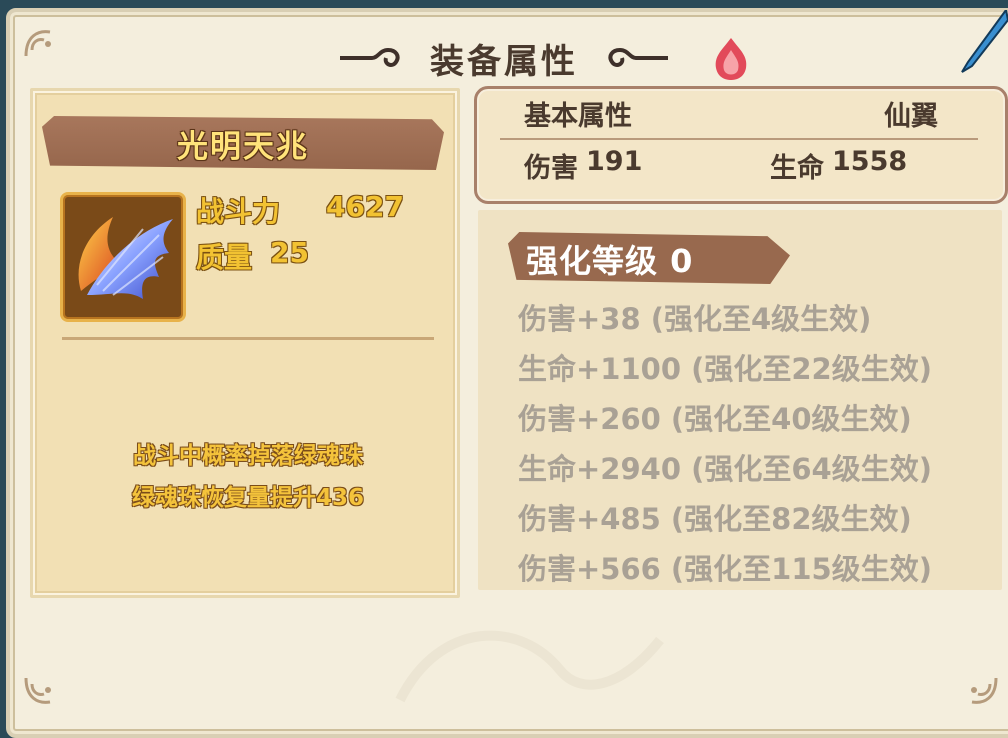 The width and height of the screenshot is (1008, 738). What do you see at coordinates (578, 116) in the screenshot?
I see `base-attributes-title: 基本属性` at bounding box center [578, 116].